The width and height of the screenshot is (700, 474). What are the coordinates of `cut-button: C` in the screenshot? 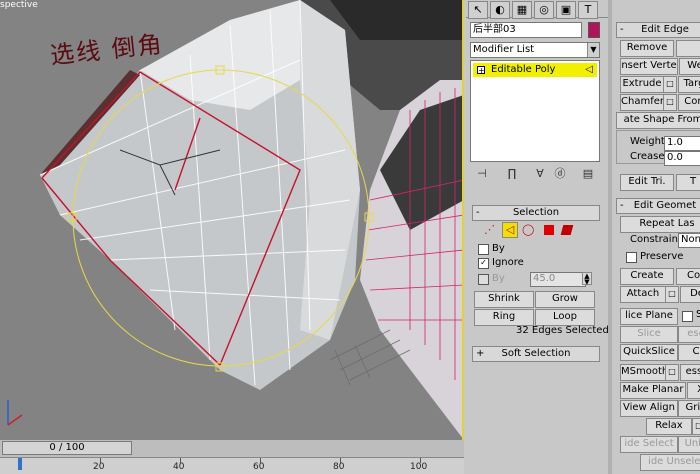 It's located at (689, 352).